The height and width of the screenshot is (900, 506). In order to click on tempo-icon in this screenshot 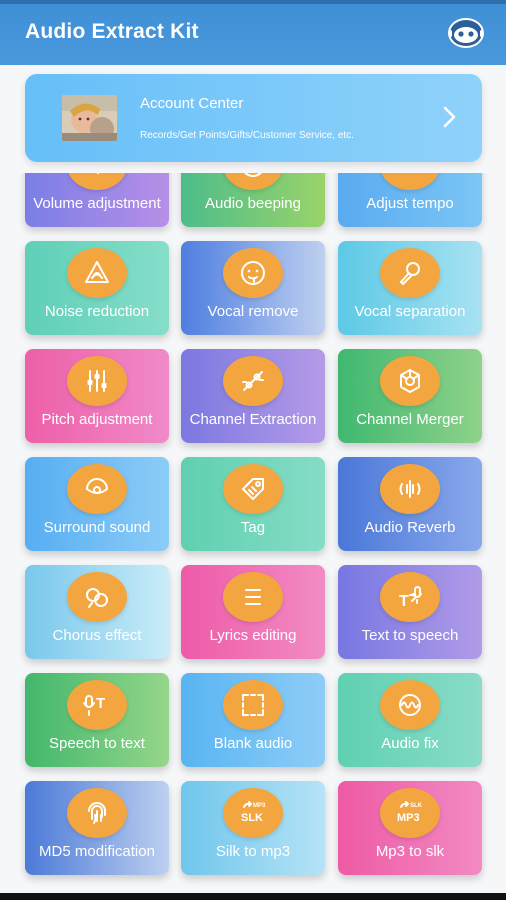, I will do `click(410, 181)`.